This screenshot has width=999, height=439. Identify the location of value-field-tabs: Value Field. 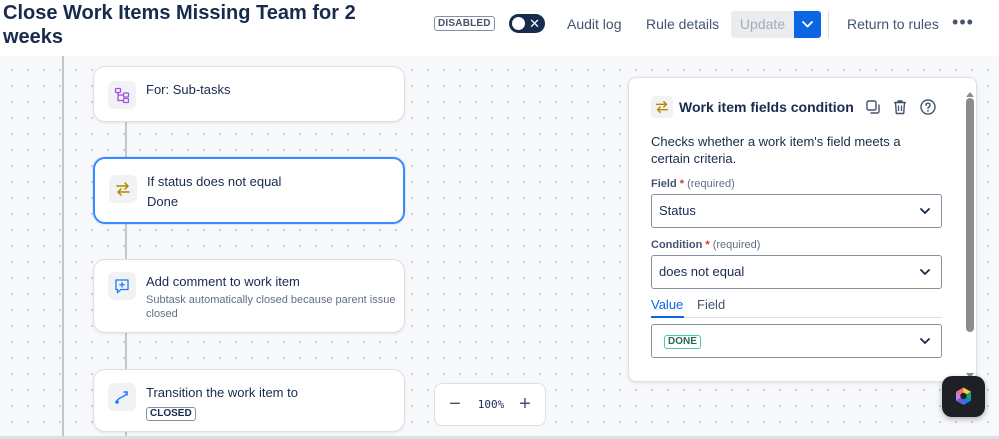
(796, 307).